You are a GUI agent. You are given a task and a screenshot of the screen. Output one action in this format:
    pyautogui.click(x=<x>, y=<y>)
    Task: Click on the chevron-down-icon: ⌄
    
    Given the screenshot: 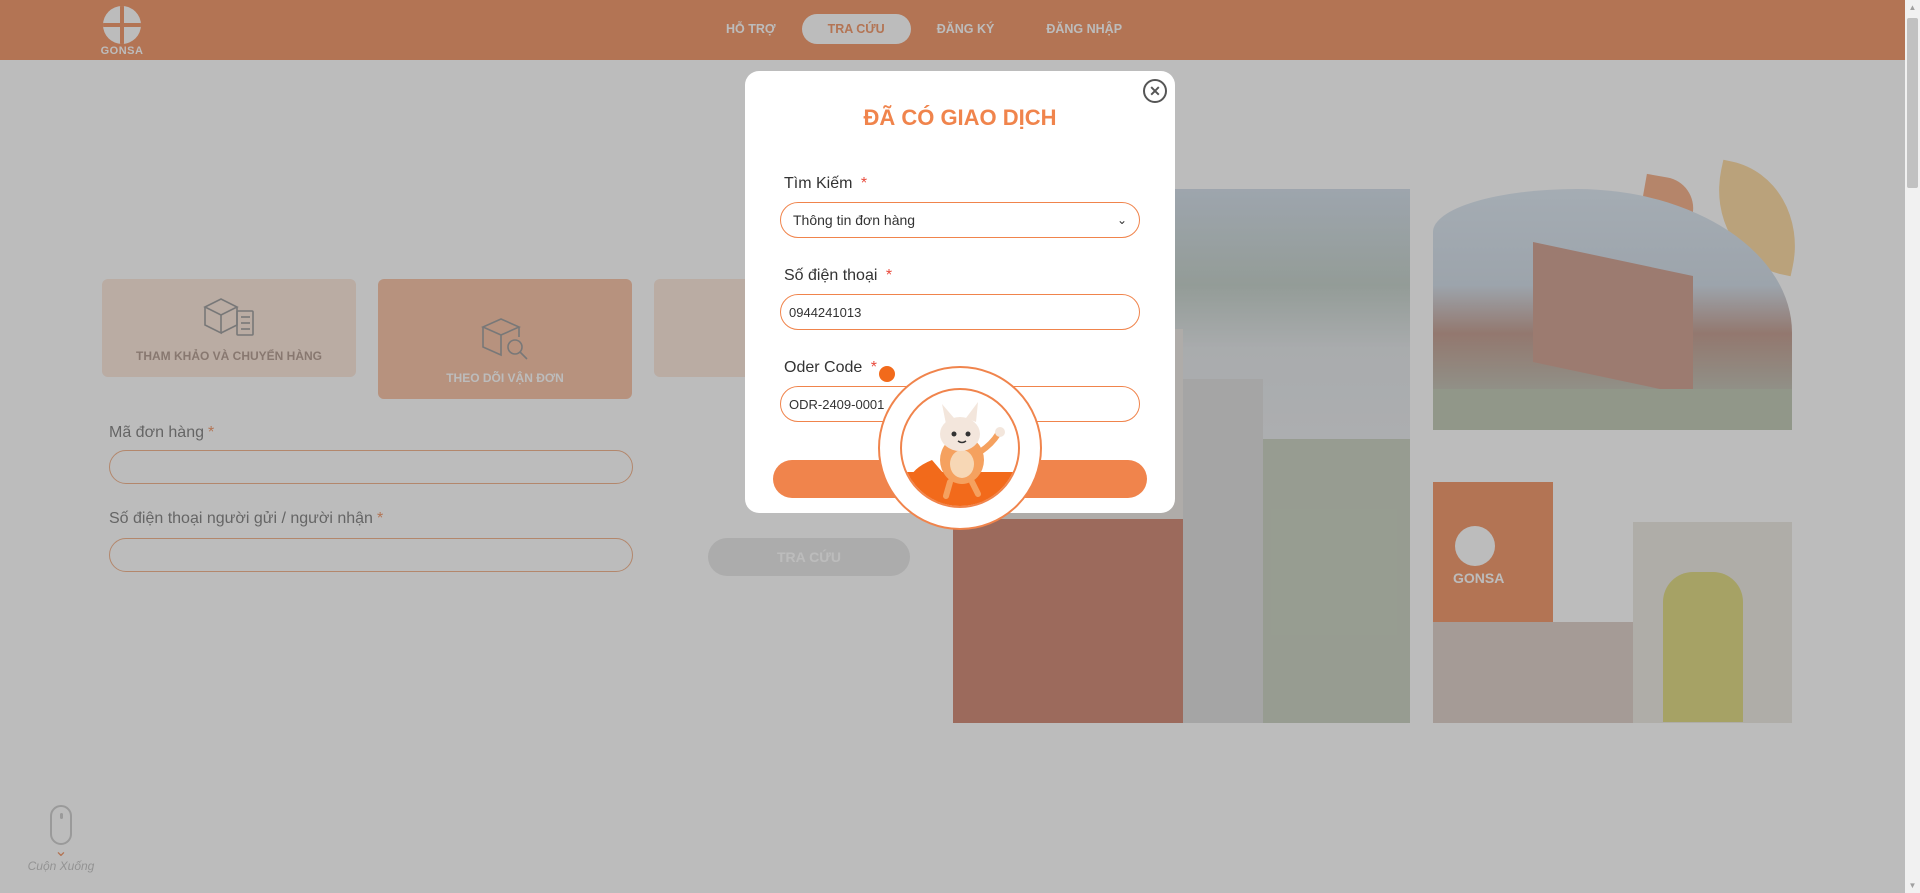 What is the action you would take?
    pyautogui.click(x=1121, y=220)
    